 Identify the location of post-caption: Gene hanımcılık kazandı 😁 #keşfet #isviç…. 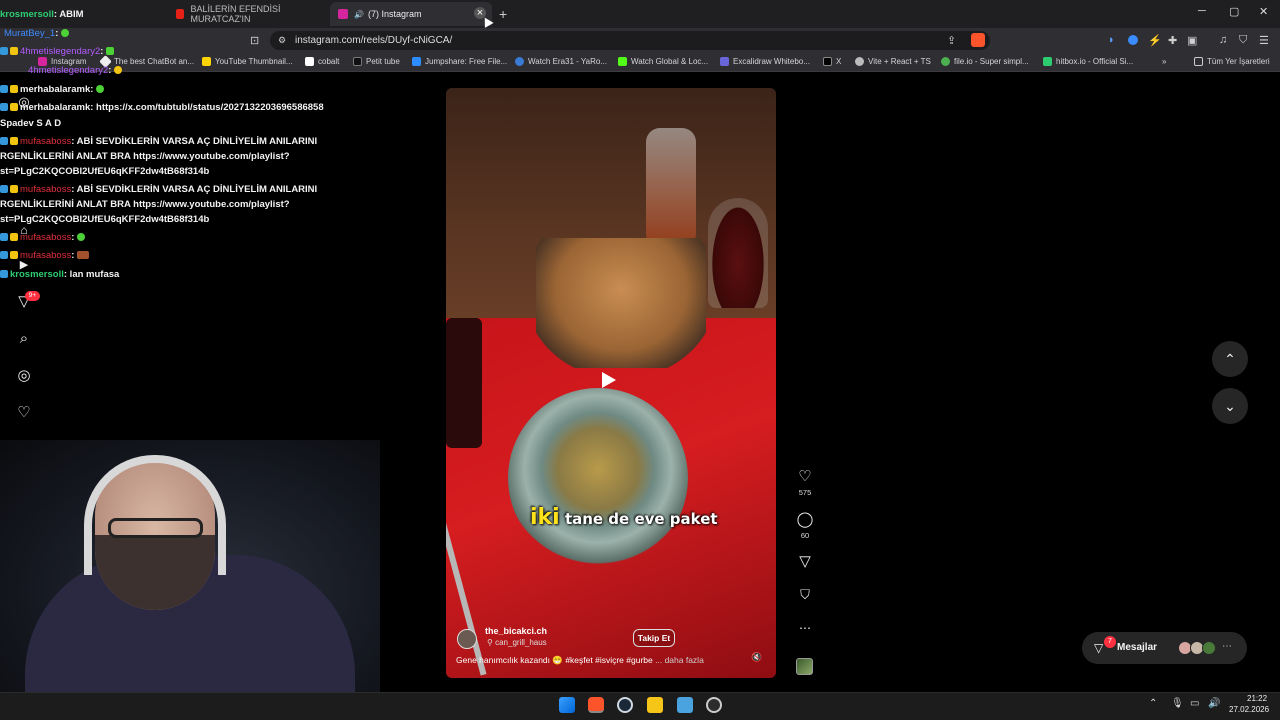
(580, 660).